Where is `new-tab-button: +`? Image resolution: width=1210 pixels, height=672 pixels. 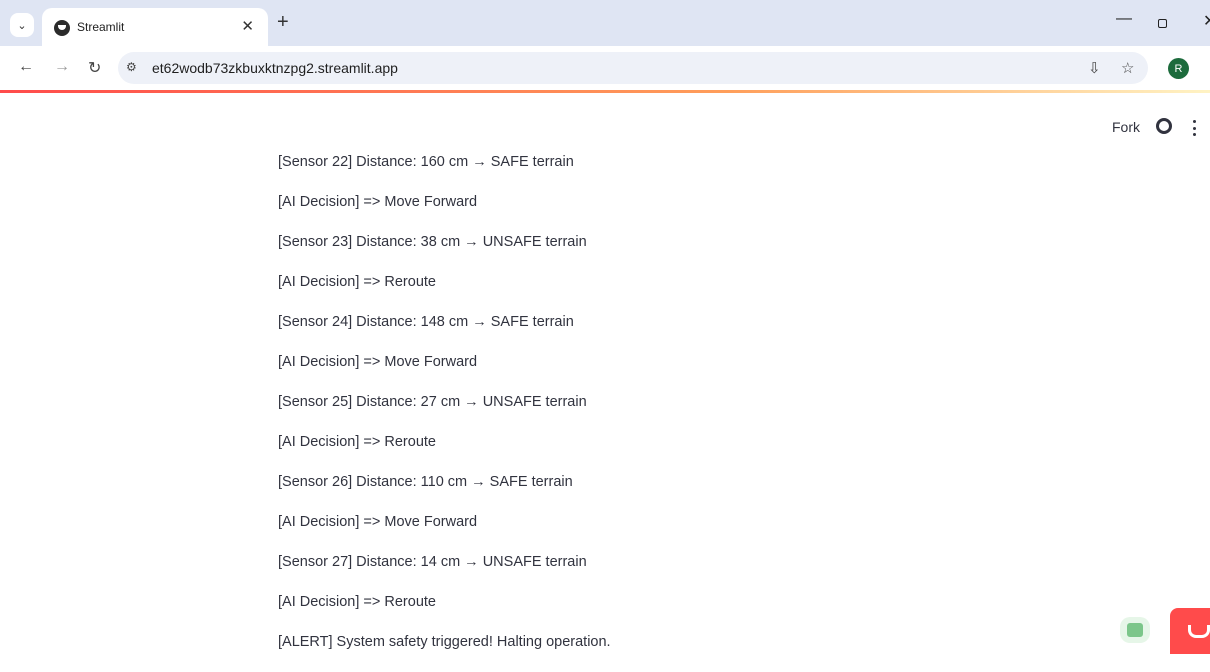 new-tab-button: + is located at coordinates (283, 22).